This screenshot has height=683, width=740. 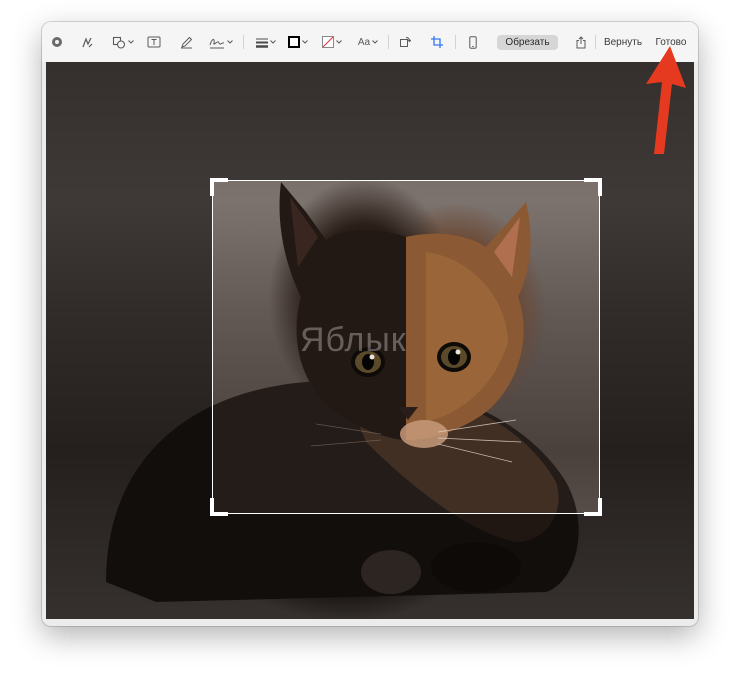 I want to click on shapes-icon, so click(x=123, y=42).